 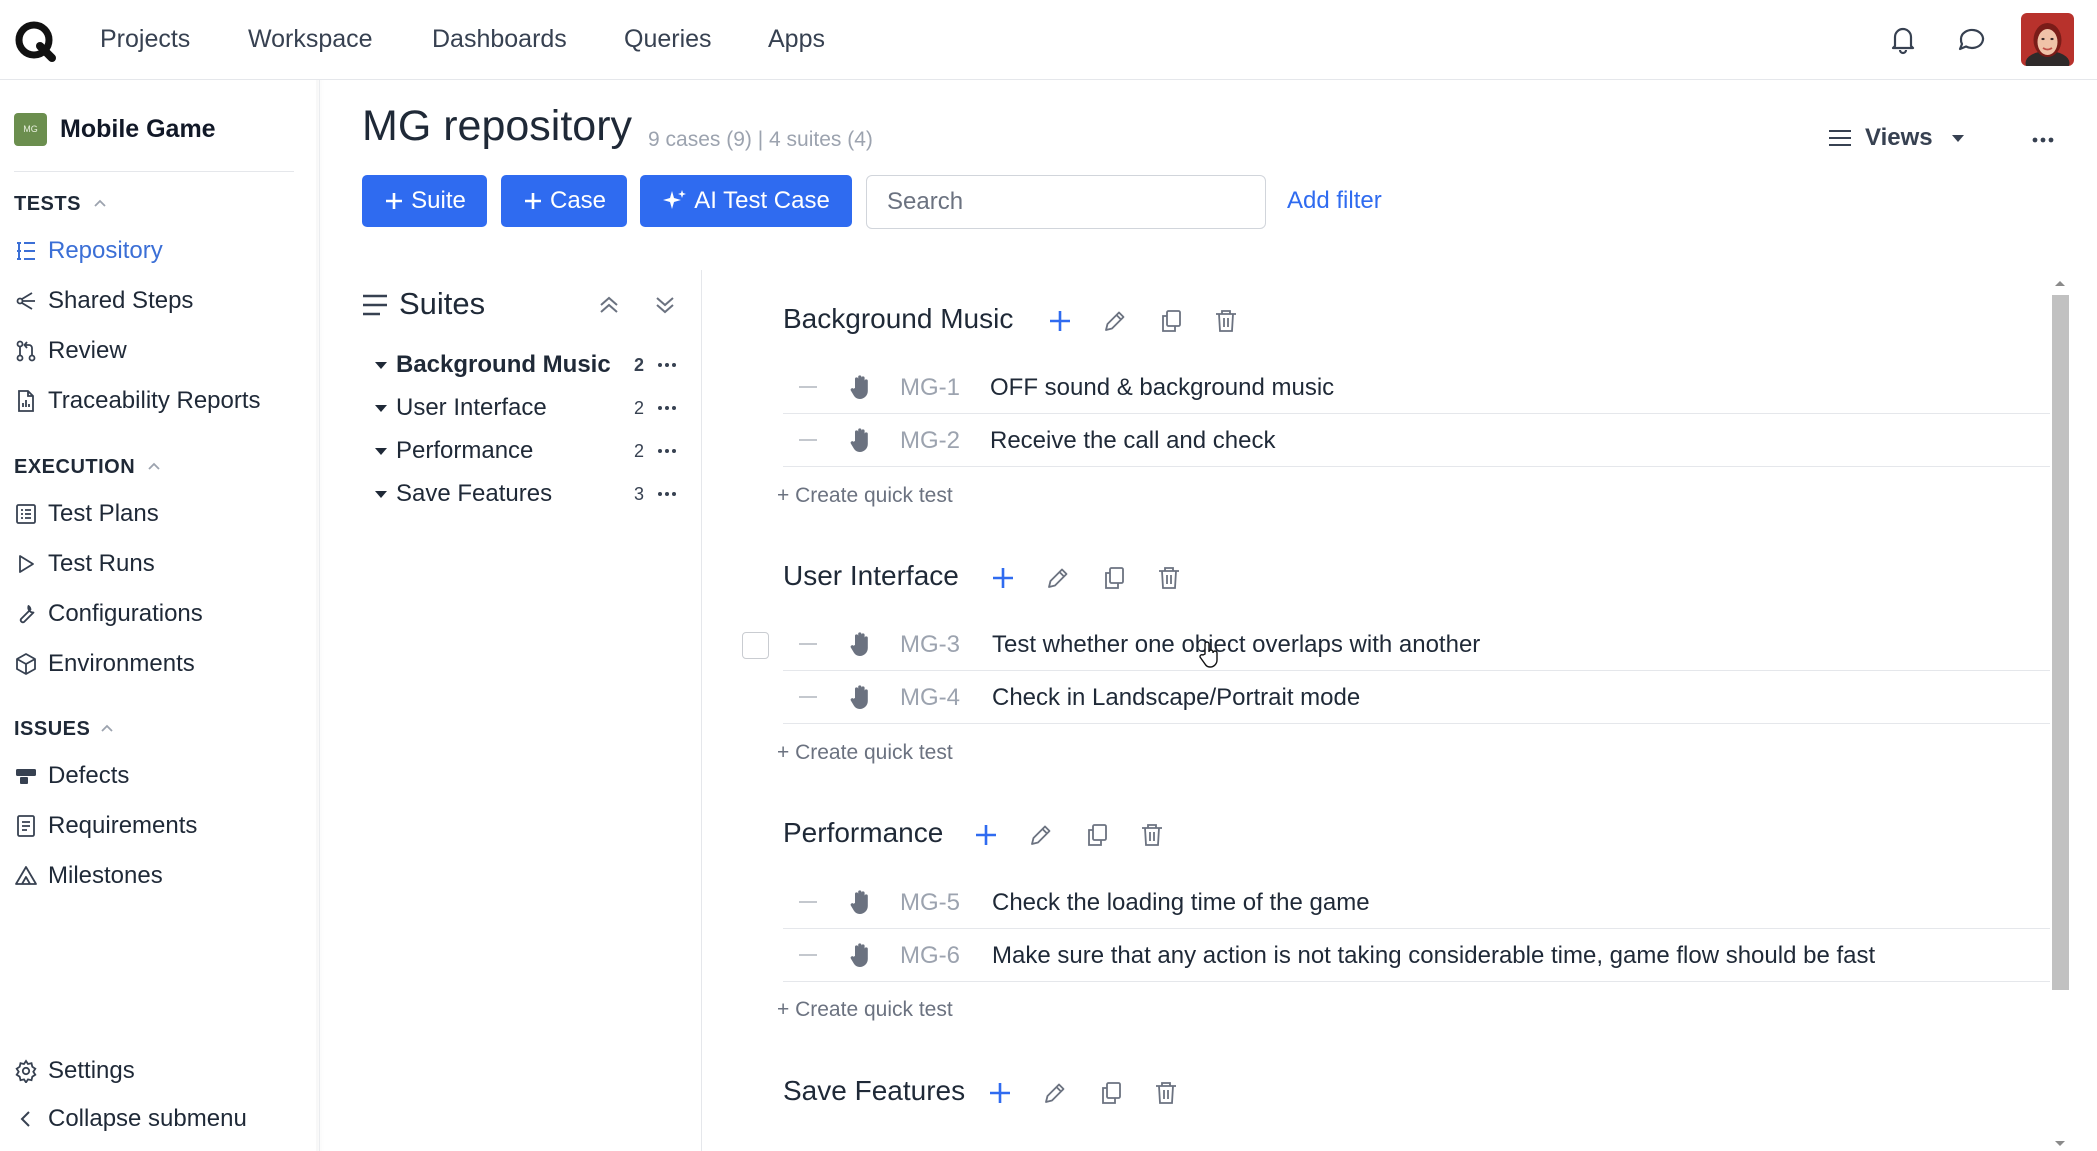 What do you see at coordinates (930, 644) in the screenshot?
I see `case-id: MG-3` at bounding box center [930, 644].